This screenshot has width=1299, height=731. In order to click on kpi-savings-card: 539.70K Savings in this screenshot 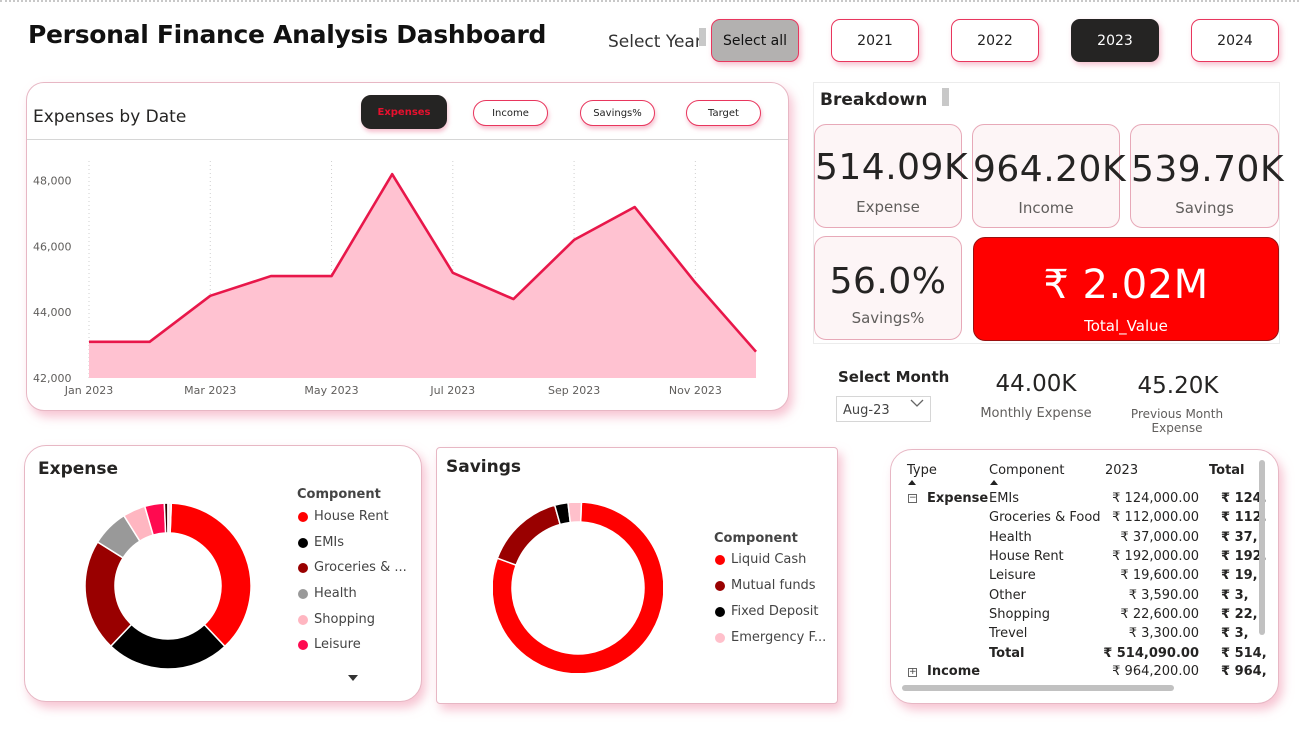, I will do `click(1207, 176)`.